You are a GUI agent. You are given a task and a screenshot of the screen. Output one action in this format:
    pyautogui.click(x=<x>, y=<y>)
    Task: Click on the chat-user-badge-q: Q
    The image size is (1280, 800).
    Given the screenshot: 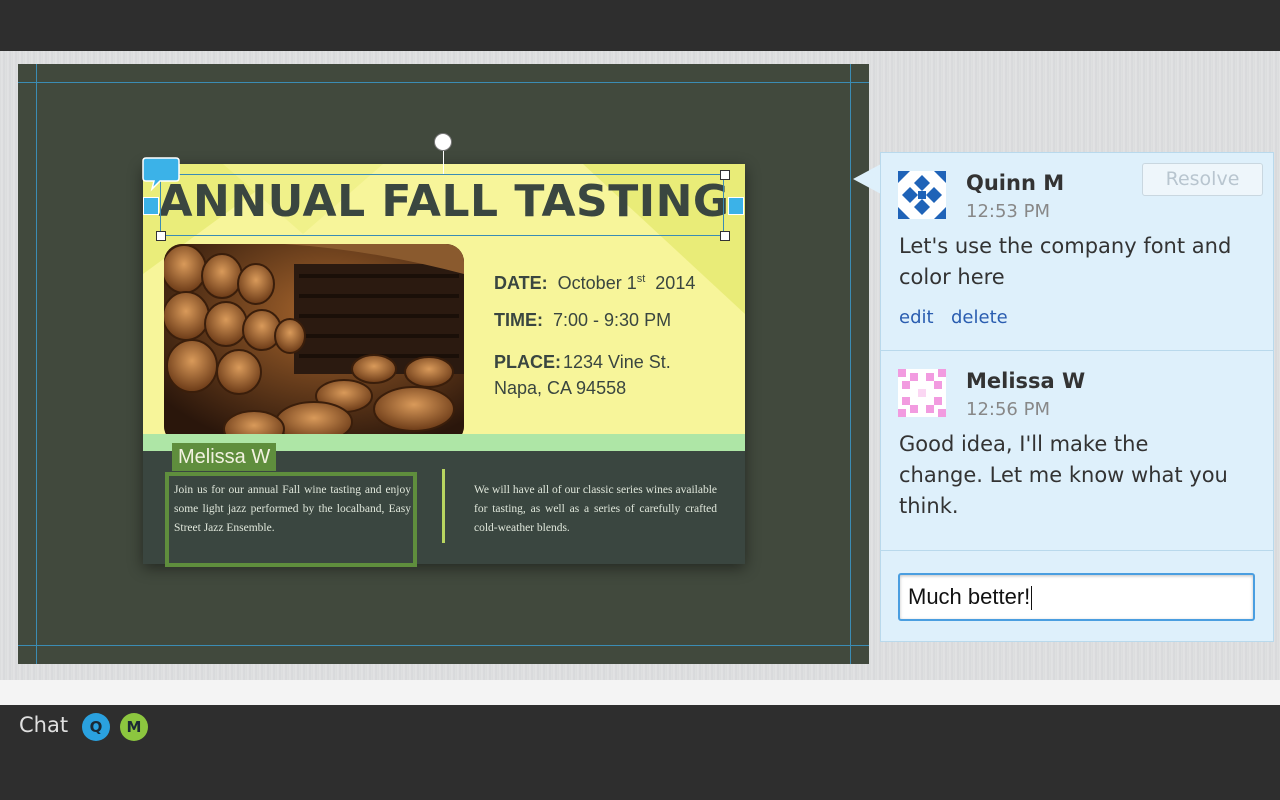 What is the action you would take?
    pyautogui.click(x=96, y=727)
    